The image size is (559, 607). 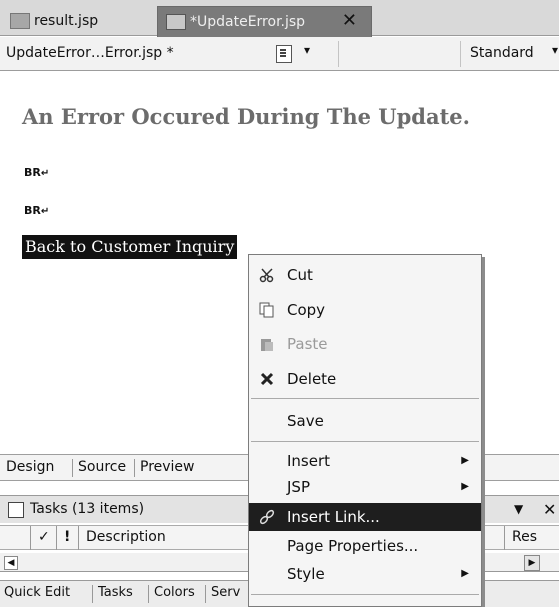 I want to click on tab-colors: Colors, so click(x=174, y=592).